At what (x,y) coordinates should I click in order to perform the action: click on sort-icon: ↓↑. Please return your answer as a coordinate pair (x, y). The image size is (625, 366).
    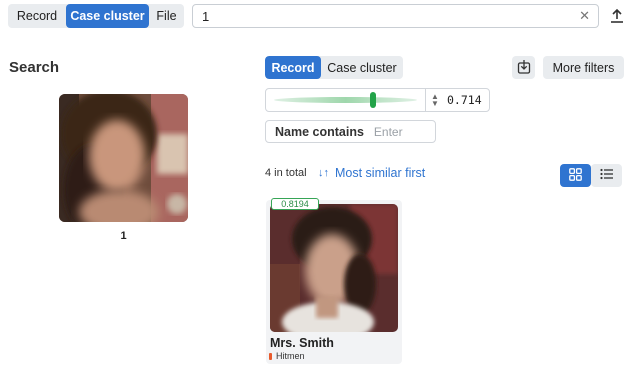
    Looking at the image, I should click on (323, 173).